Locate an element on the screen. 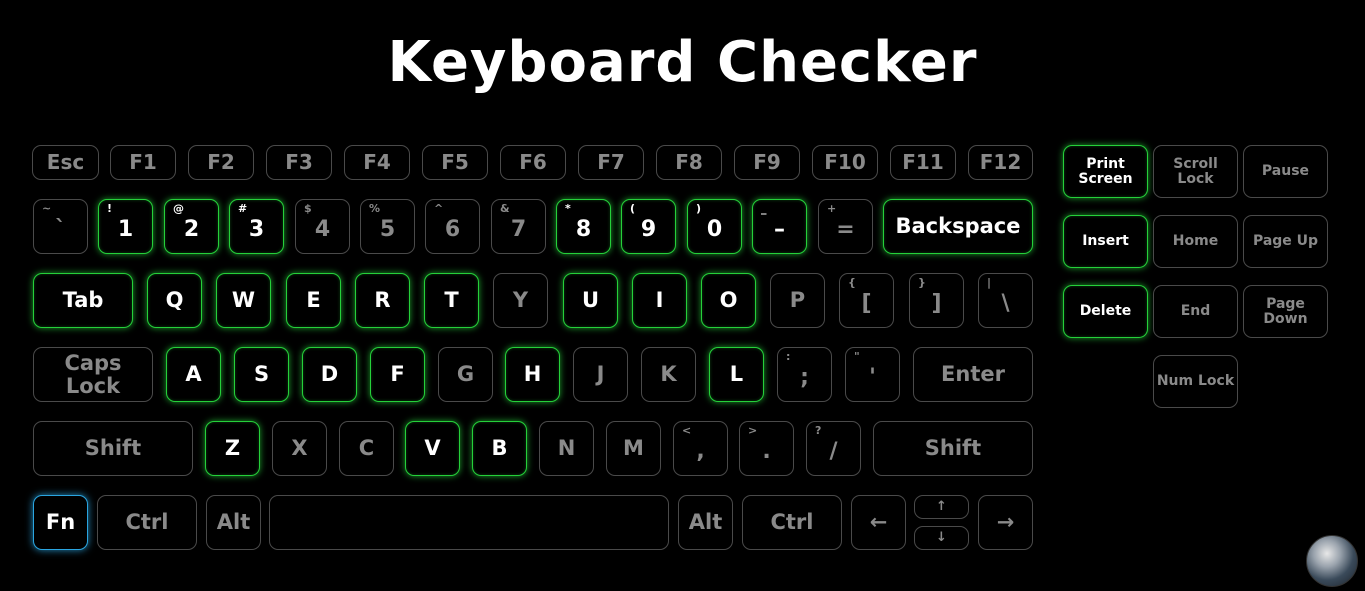  key-arrow-up: ↑ is located at coordinates (941, 507).